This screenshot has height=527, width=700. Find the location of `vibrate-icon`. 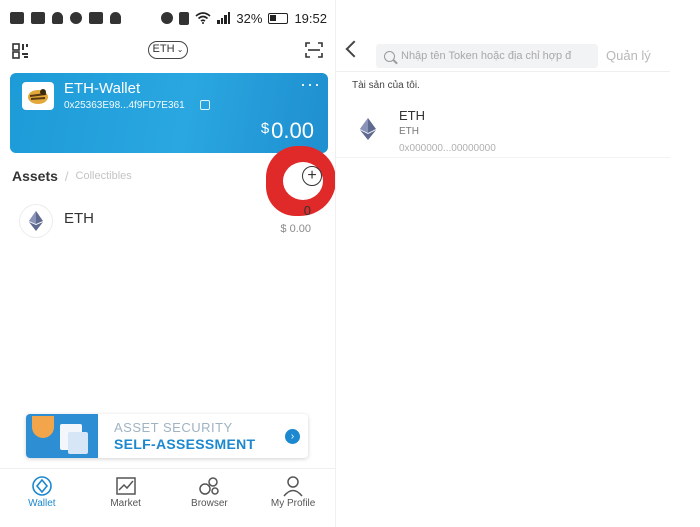

vibrate-icon is located at coordinates (184, 18).